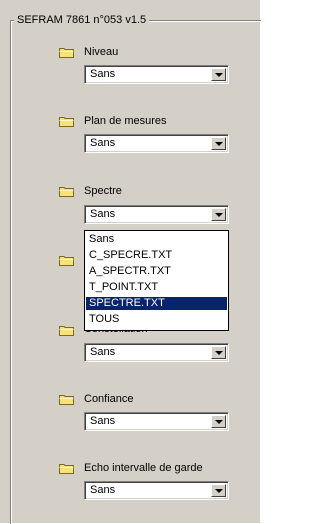 Image resolution: width=320 pixels, height=524 pixels. What do you see at coordinates (103, 421) in the screenshot?
I see `confiance-select-value: Sans` at bounding box center [103, 421].